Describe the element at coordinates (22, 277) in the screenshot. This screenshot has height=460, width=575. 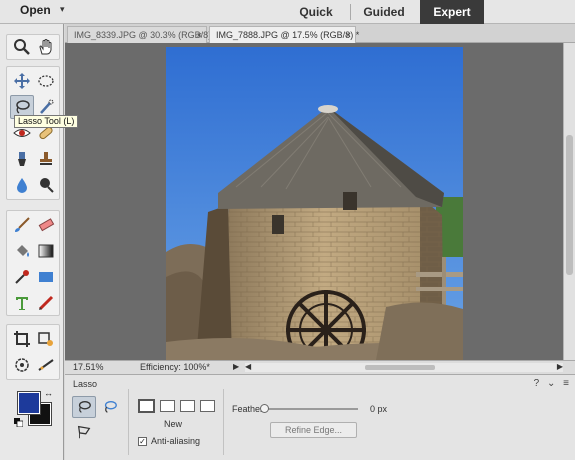
I see `eyedropper-tool` at that location.